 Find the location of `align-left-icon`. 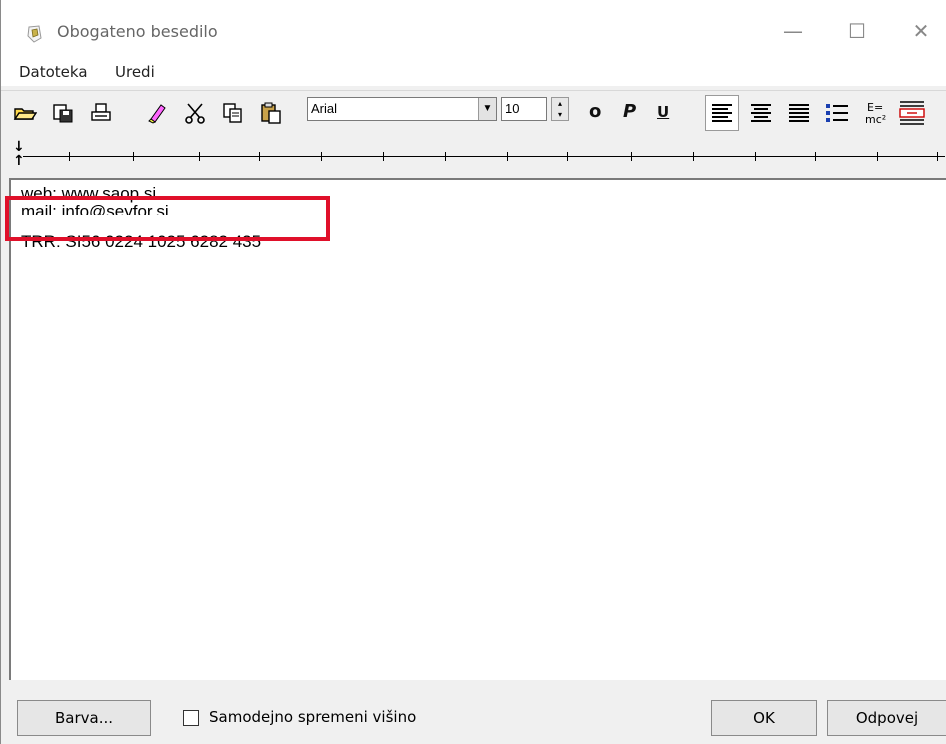

align-left-icon is located at coordinates (722, 113).